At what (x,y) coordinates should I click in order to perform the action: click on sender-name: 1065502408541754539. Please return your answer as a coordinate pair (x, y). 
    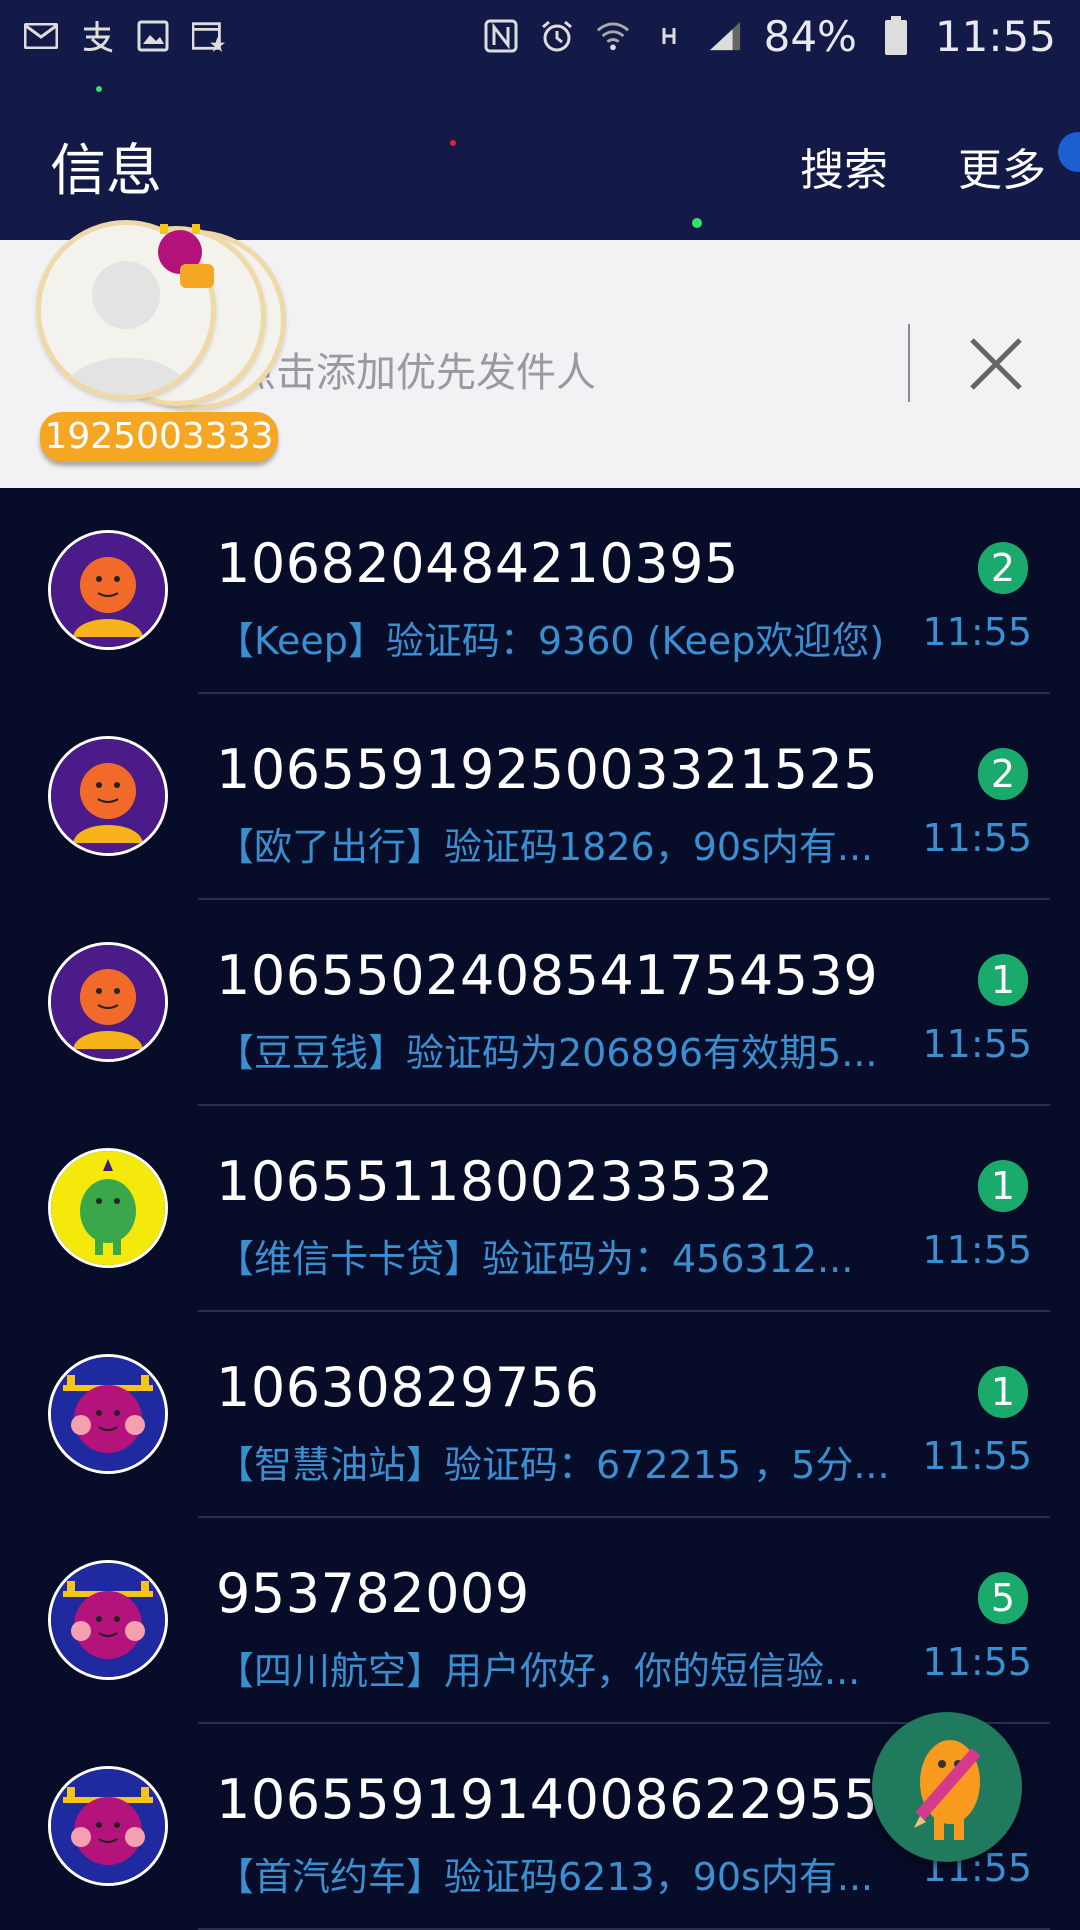
    Looking at the image, I should click on (547, 975).